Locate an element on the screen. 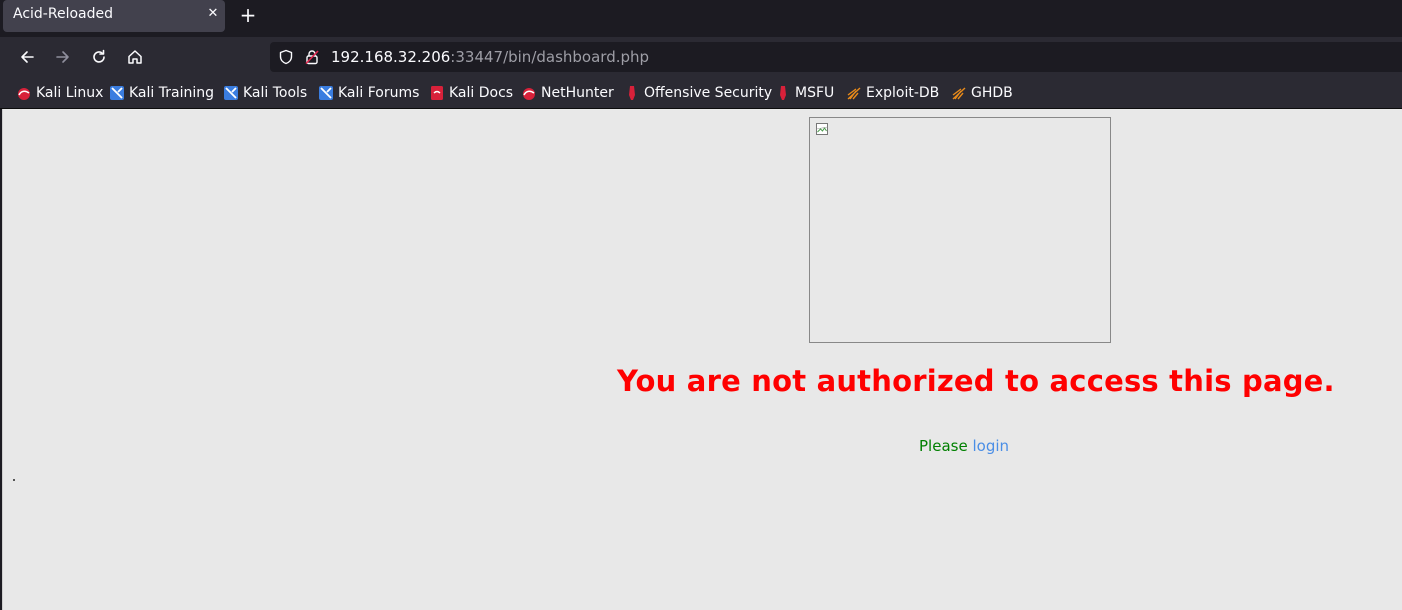 The image size is (1402, 610). bookmark-label: Exploit-DB is located at coordinates (903, 93).